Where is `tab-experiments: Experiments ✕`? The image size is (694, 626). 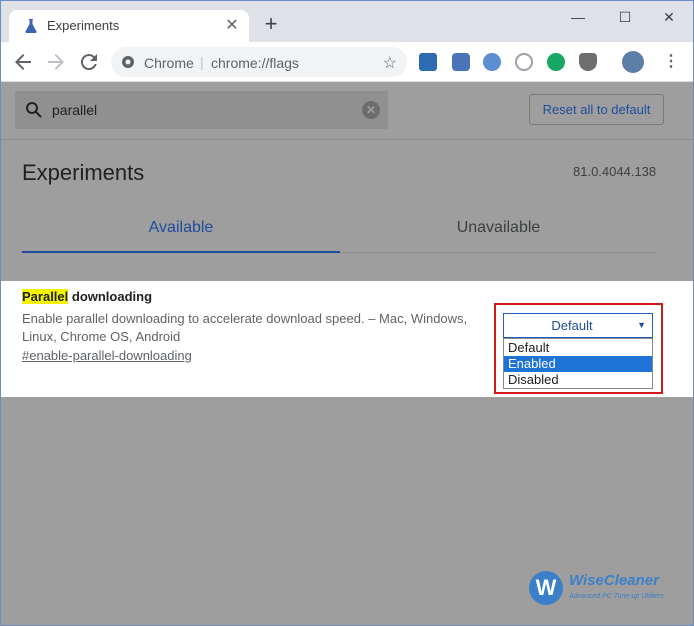
tab-experiments: Experiments ✕ is located at coordinates (129, 26).